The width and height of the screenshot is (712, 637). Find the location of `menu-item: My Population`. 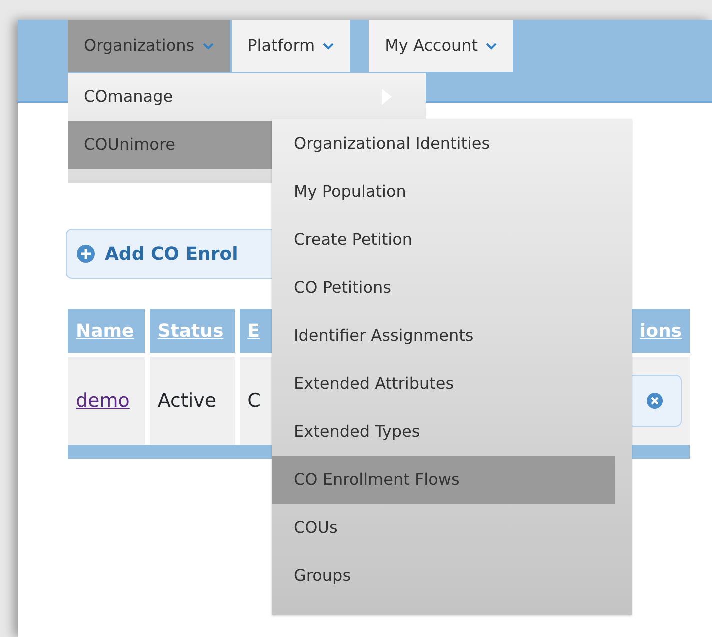

menu-item: My Population is located at coordinates (452, 192).